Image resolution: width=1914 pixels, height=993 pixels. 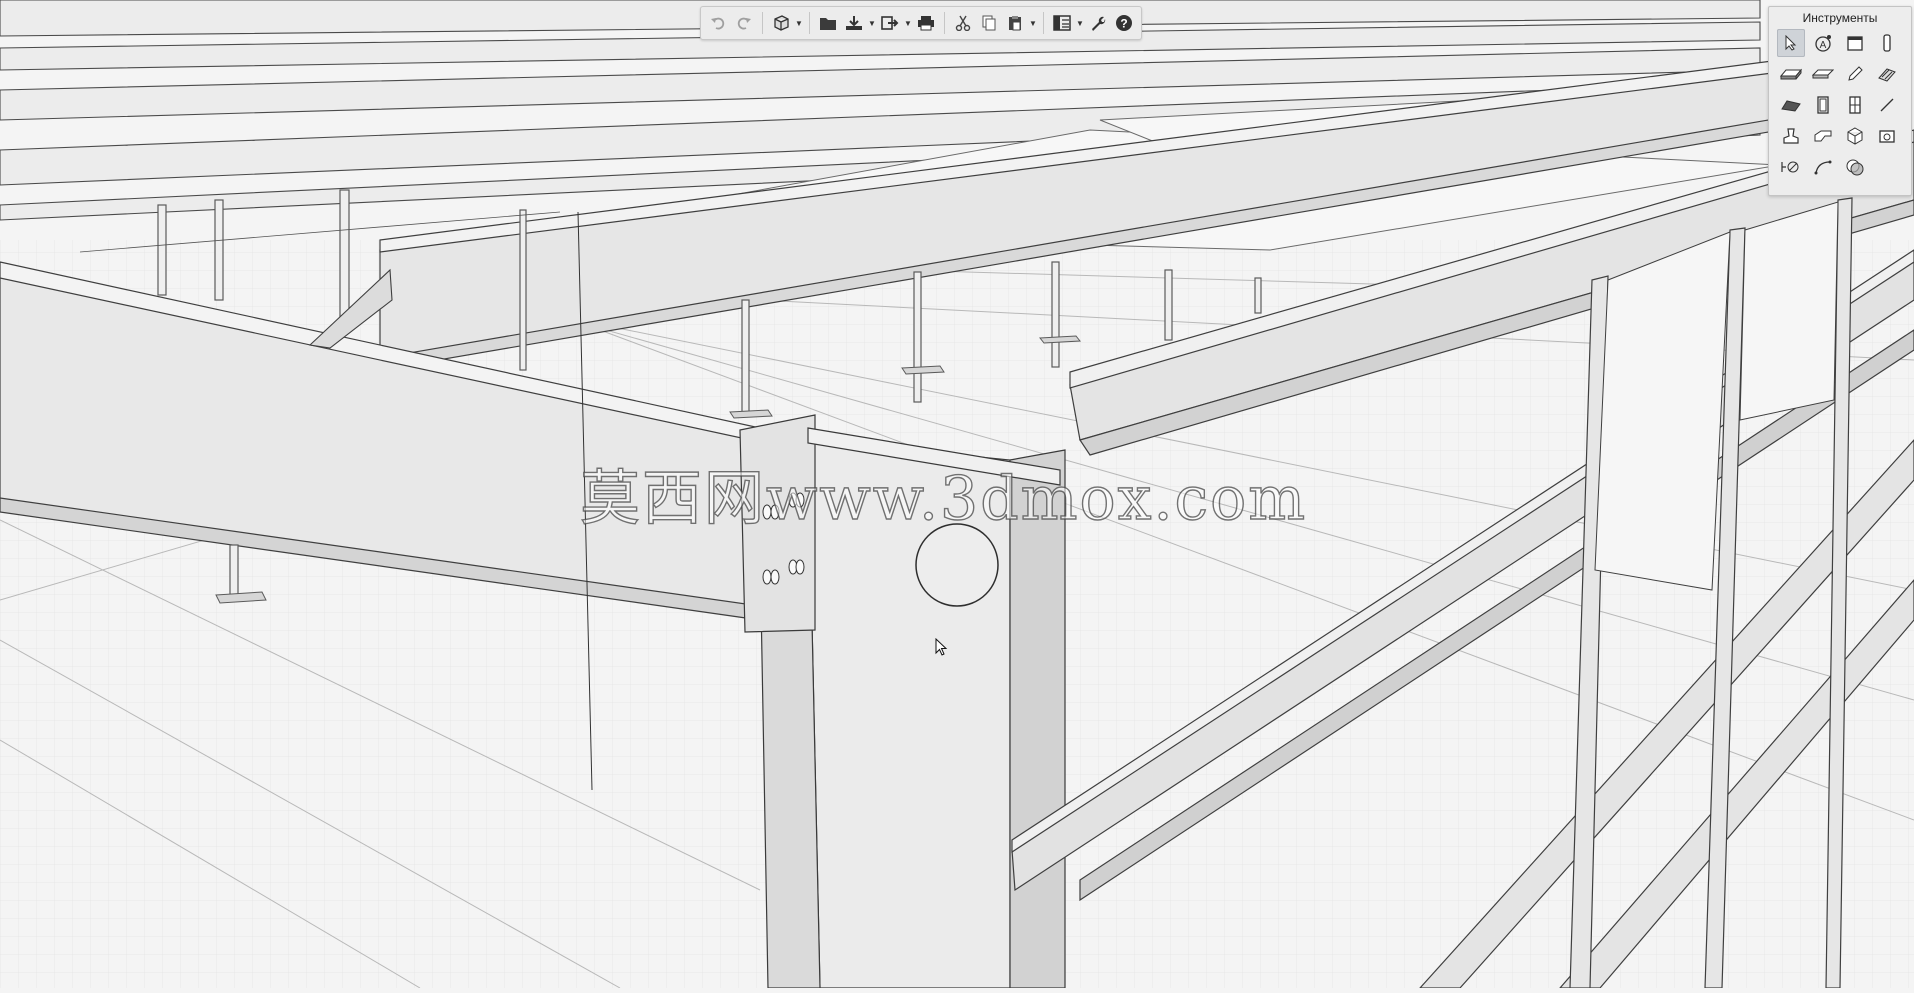 I want to click on plate-tool, so click(x=1791, y=74).